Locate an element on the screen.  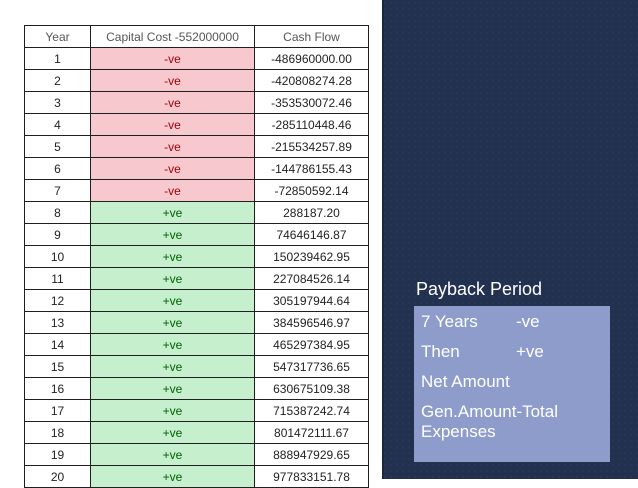
table-row: 11 +ve 227084526.14 is located at coordinates (196, 278).